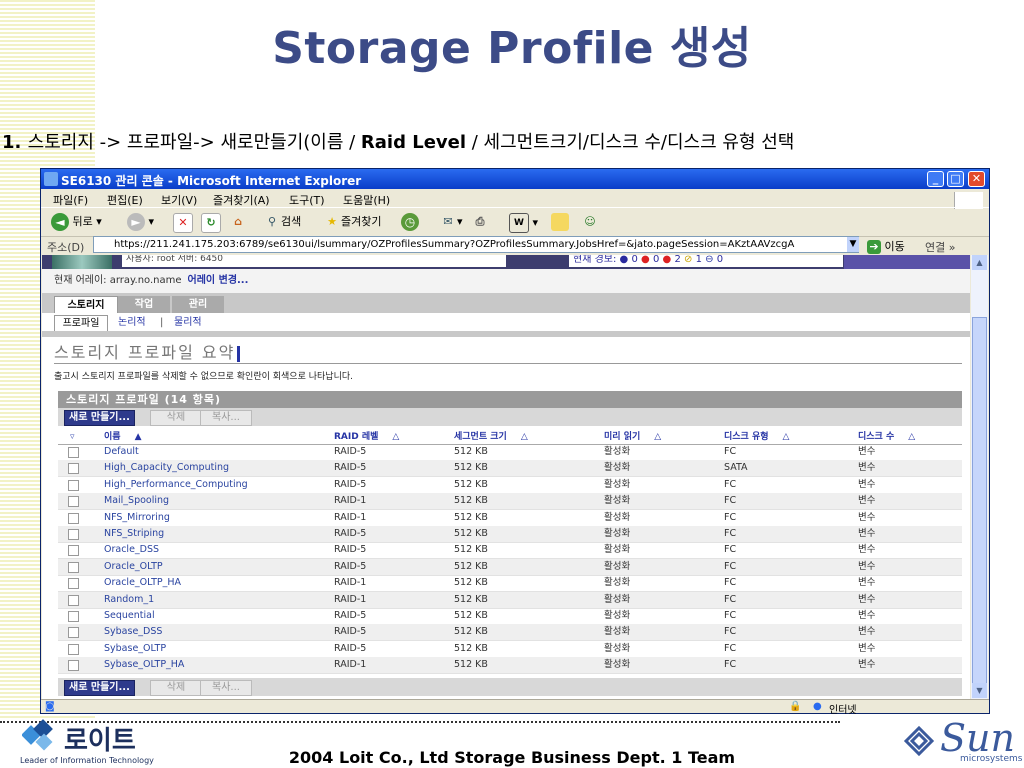 The image size is (1024, 768). What do you see at coordinates (667, 260) in the screenshot?
I see `alert-major-icon: ●` at bounding box center [667, 260].